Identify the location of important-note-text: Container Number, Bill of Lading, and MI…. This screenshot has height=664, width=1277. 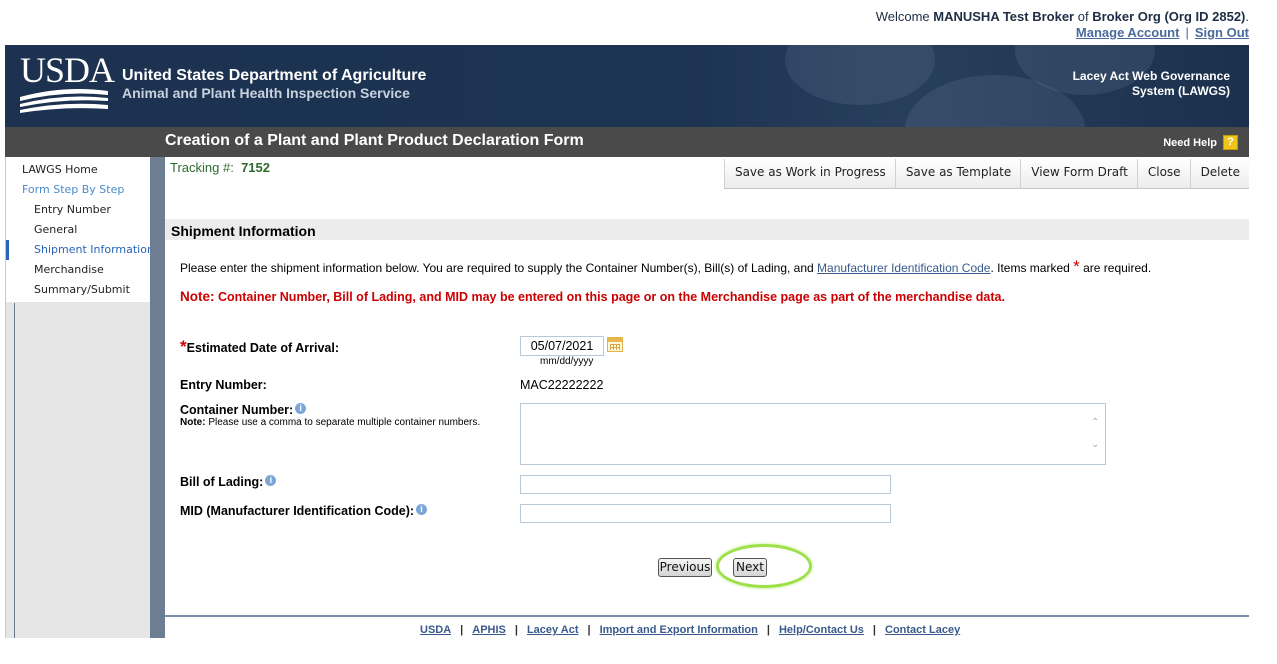
(609, 297).